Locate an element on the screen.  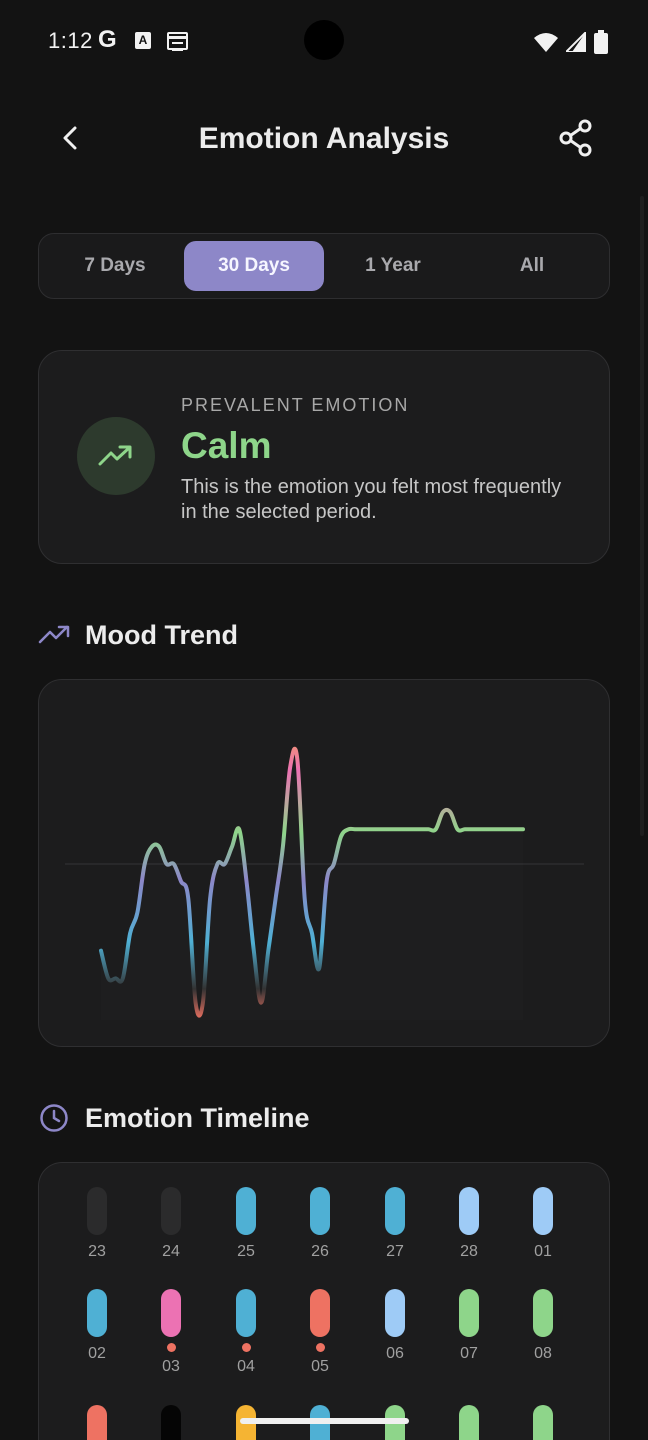
mood-area is located at coordinates (312, 884).